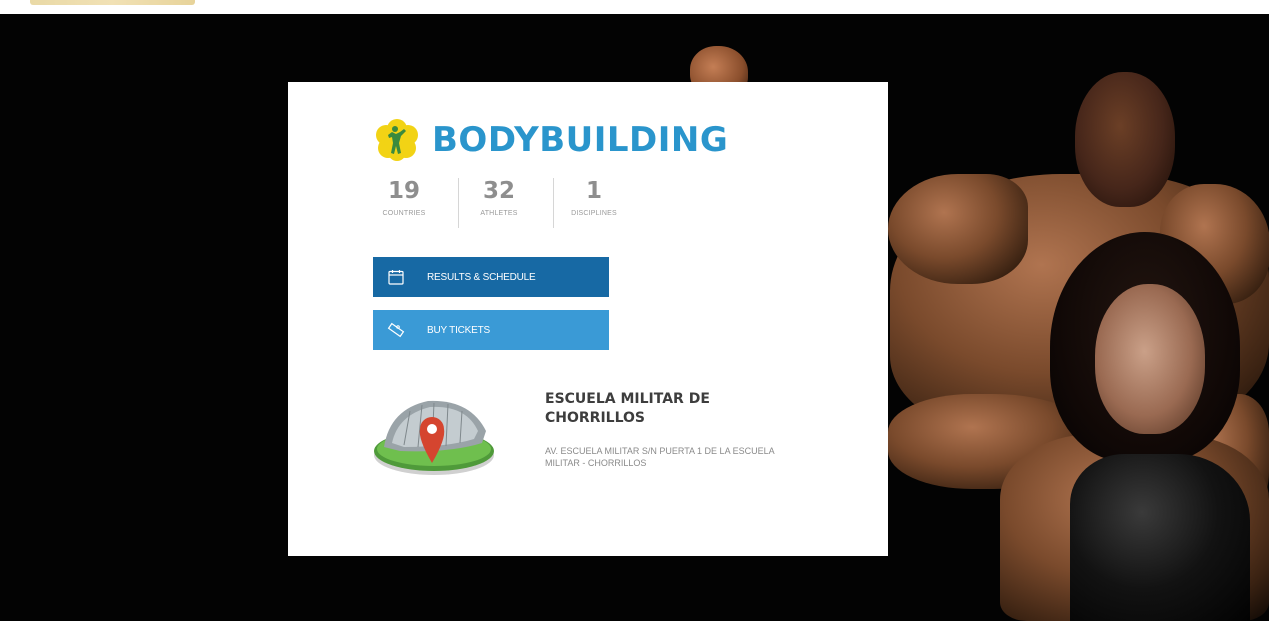 The height and width of the screenshot is (621, 1269). What do you see at coordinates (397, 140) in the screenshot?
I see `bodybuilder-icon` at bounding box center [397, 140].